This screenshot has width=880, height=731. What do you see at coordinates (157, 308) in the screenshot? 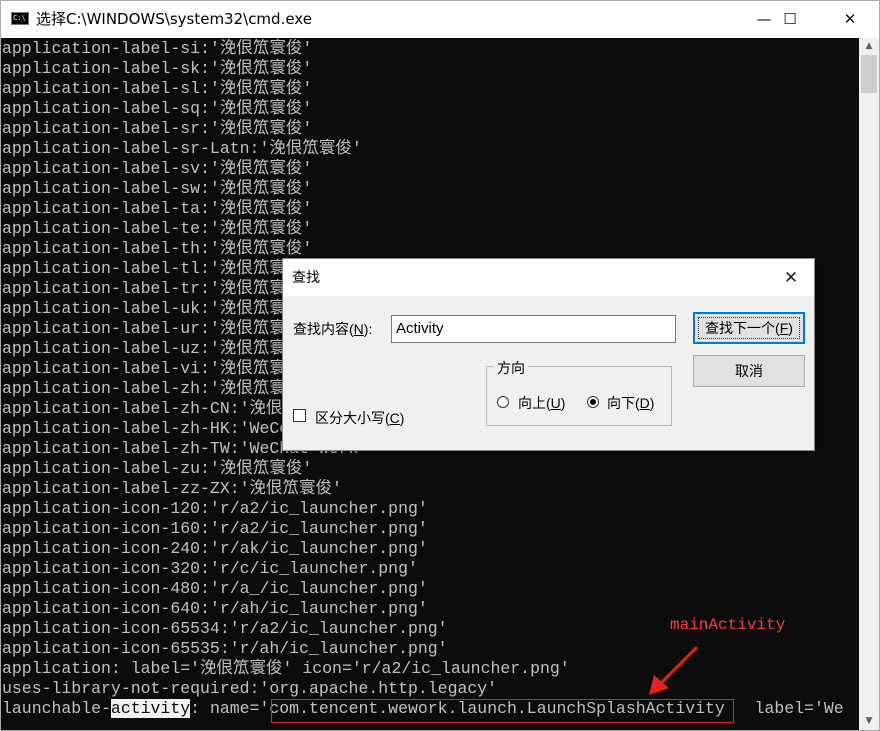
I see `console-line: application-label-uk:'浼佷笟寰俊'` at bounding box center [157, 308].